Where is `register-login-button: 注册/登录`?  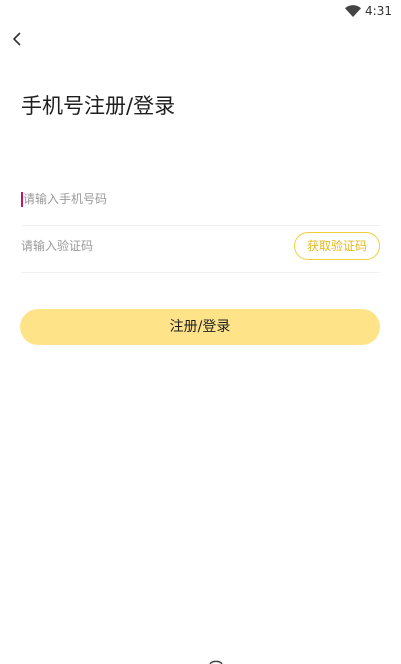 register-login-button: 注册/登录 is located at coordinates (200, 327).